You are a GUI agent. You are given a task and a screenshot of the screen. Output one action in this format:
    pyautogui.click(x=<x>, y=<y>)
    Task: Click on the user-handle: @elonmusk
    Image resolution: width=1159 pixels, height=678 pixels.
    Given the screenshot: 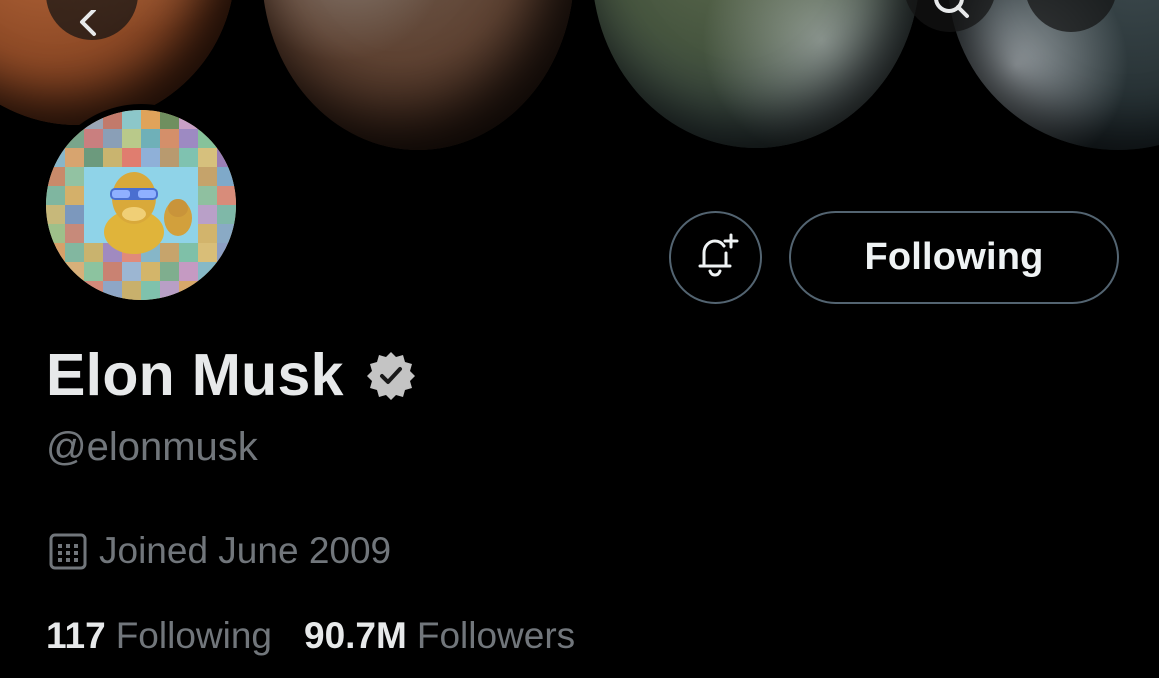 What is the action you would take?
    pyautogui.click(x=152, y=447)
    